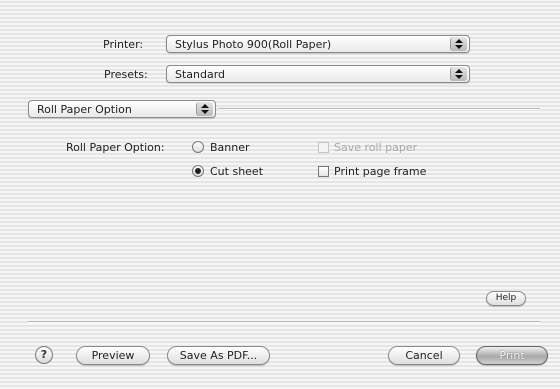 Image resolution: width=560 pixels, height=389 pixels. What do you see at coordinates (198, 171) in the screenshot?
I see `cut-sheet-radio` at bounding box center [198, 171].